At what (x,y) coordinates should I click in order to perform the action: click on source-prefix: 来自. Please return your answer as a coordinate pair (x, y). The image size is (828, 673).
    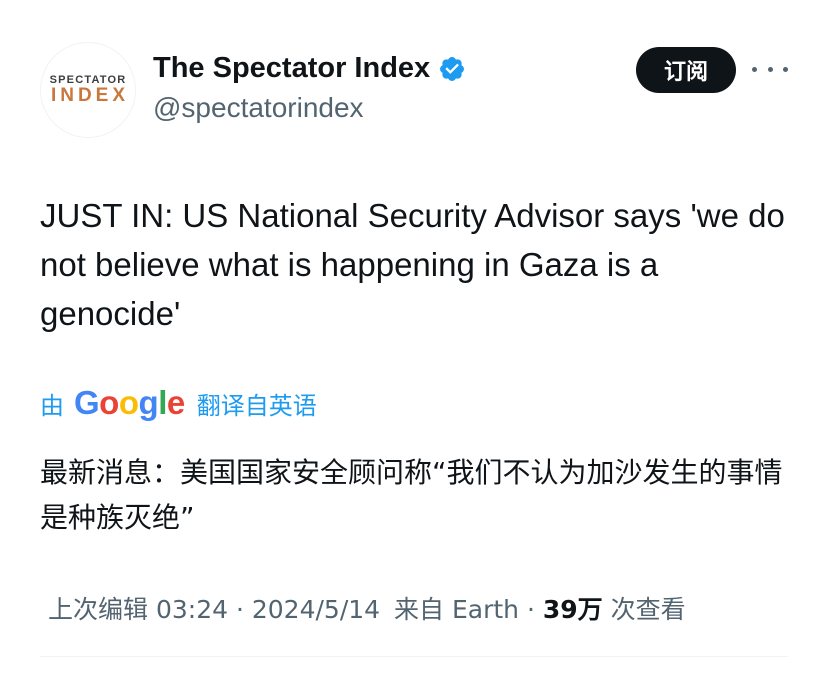
    Looking at the image, I should click on (419, 609).